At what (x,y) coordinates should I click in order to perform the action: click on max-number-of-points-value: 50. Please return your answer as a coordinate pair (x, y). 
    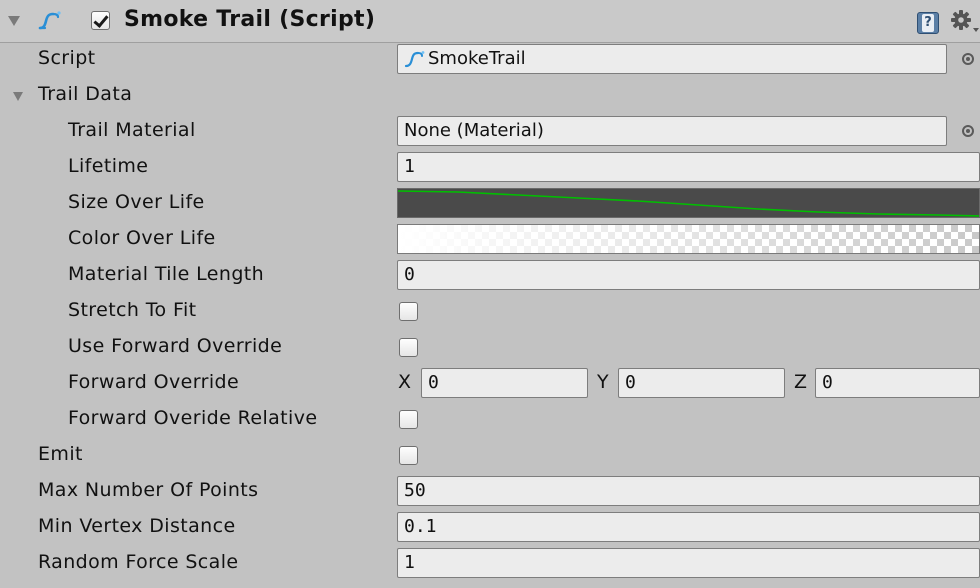
    Looking at the image, I should click on (415, 490).